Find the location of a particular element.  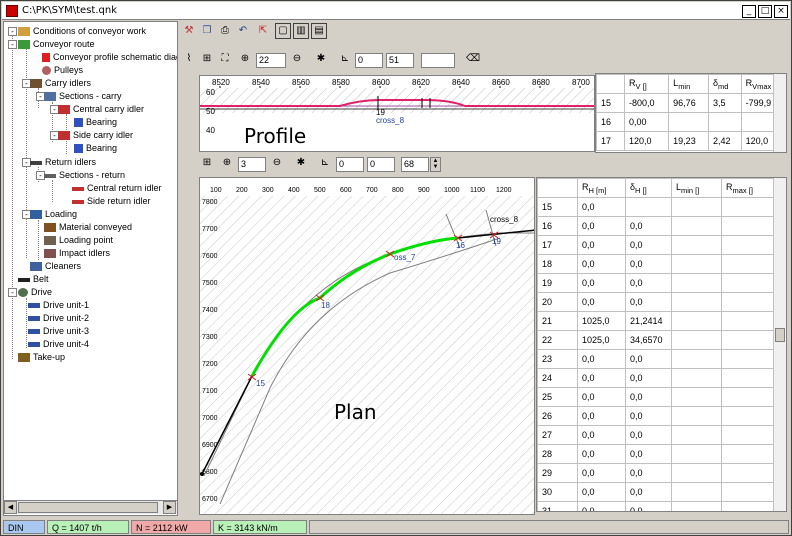

plan-cell: 25 is located at coordinates (557, 397).